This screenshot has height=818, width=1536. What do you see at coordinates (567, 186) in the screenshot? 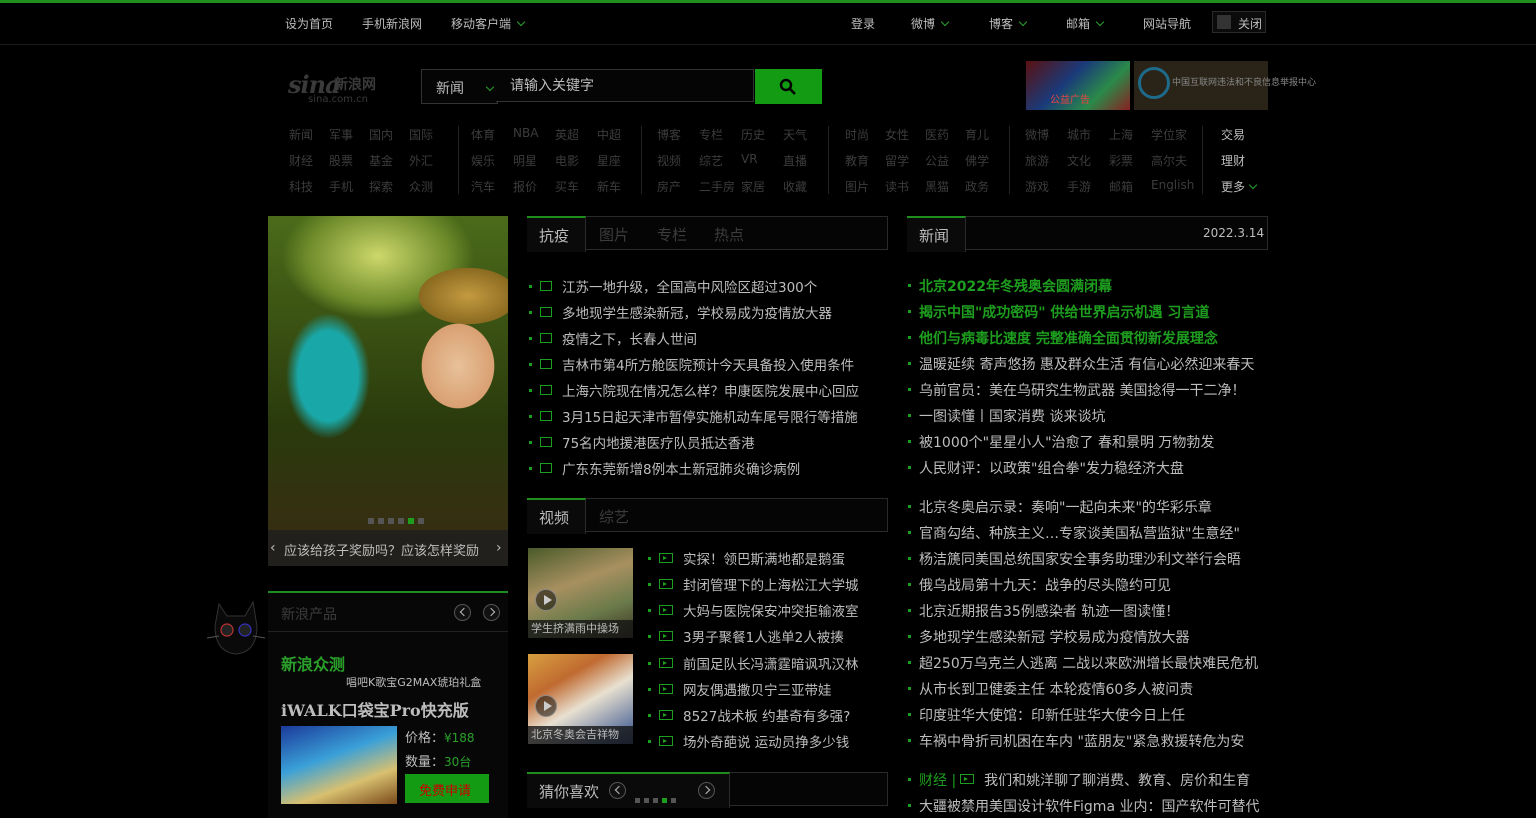
I see `nav-link-买车: 买车` at bounding box center [567, 186].